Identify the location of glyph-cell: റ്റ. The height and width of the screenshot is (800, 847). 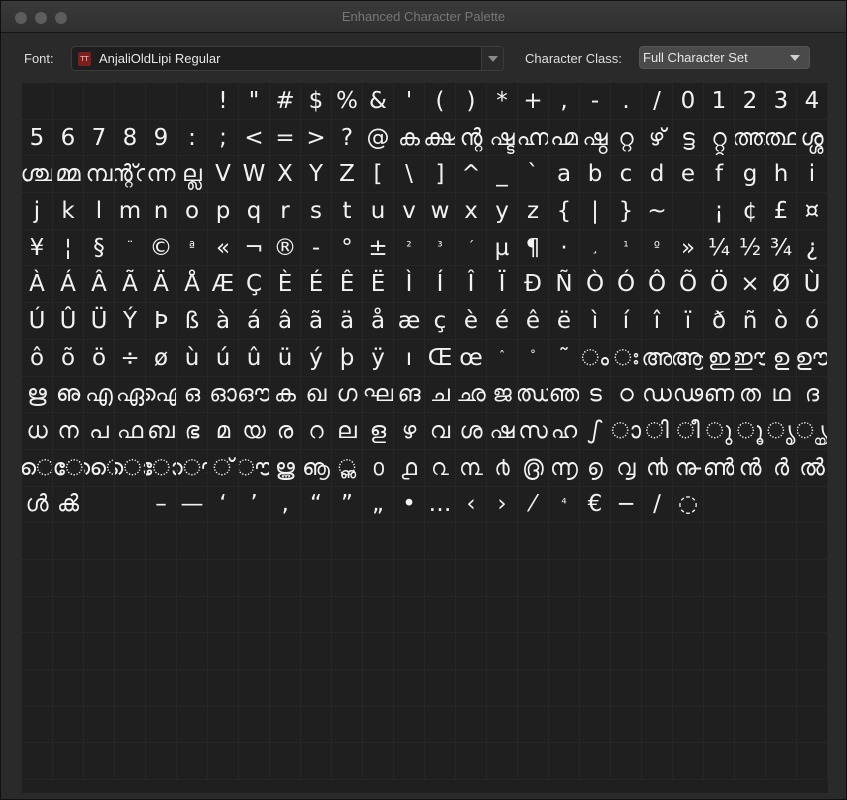
(626, 138).